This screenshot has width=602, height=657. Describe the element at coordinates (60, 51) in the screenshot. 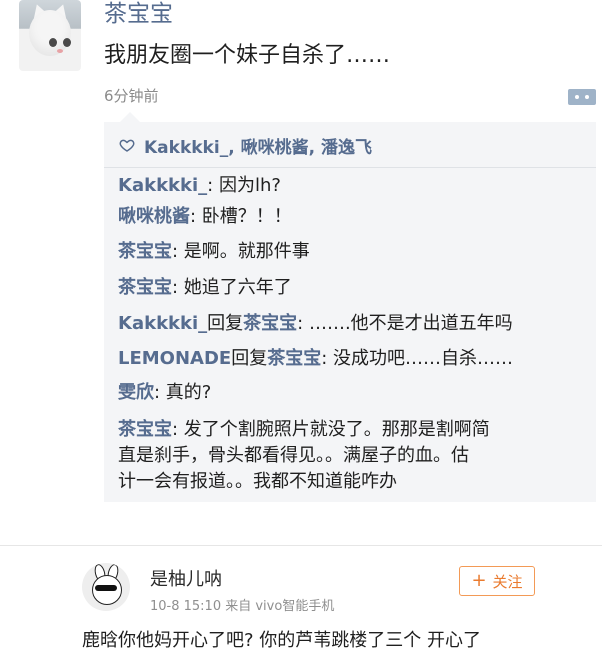

I see `cat-nose` at that location.